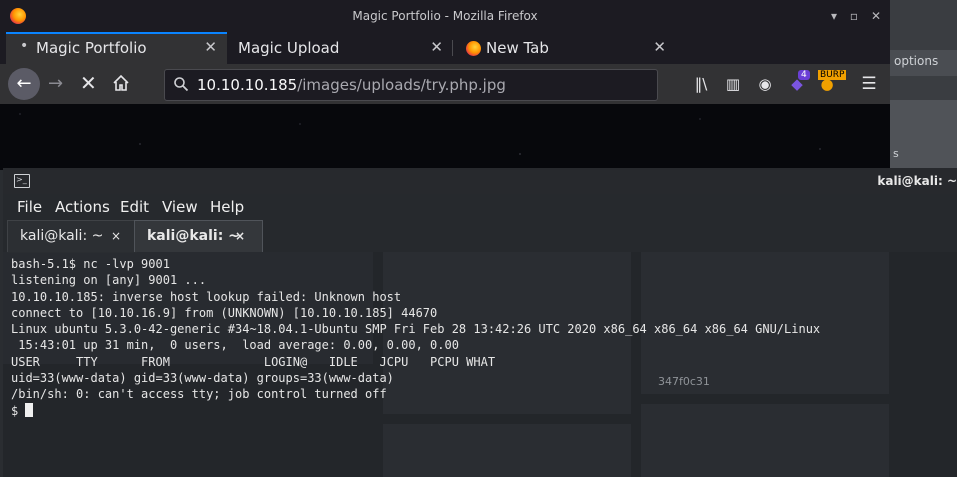 The height and width of the screenshot is (477, 957). I want to click on shell-prompt: $, so click(18, 410).